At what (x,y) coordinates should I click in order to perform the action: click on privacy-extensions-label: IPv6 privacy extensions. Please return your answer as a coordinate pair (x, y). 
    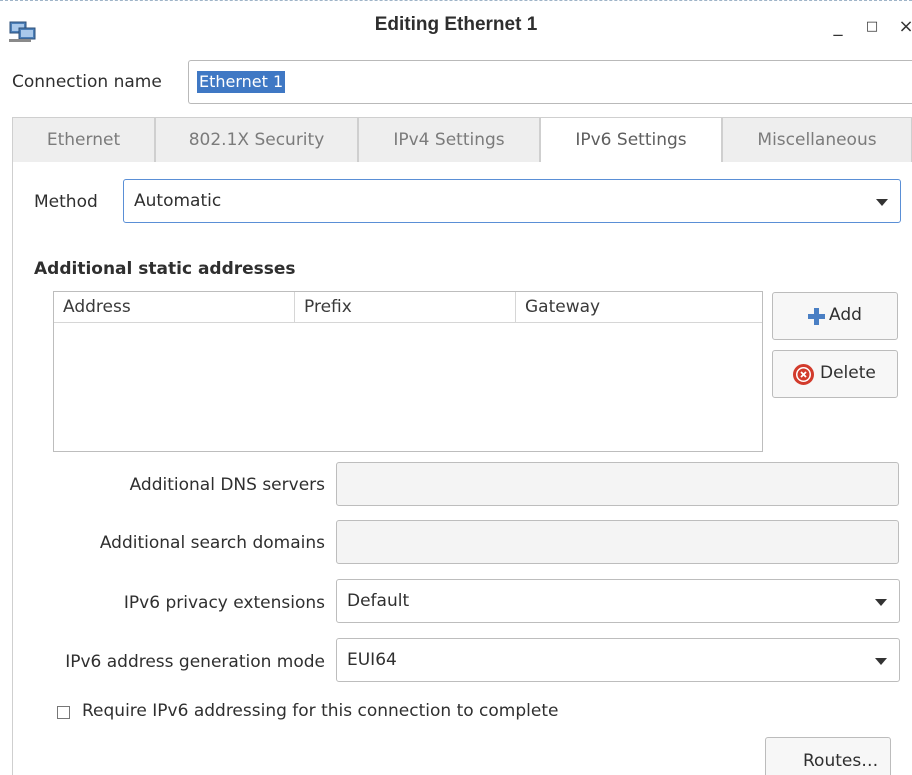
    Looking at the image, I should click on (224, 603).